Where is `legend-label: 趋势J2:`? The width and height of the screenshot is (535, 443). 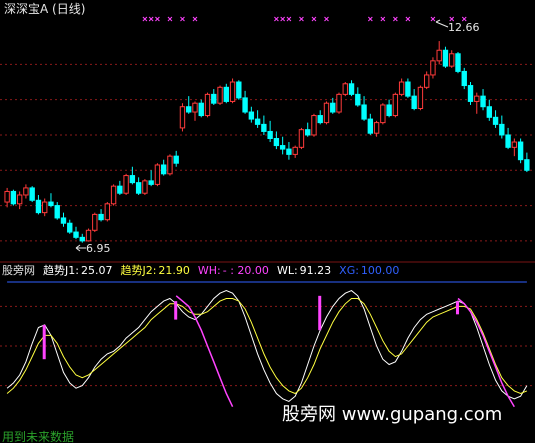
legend-label: 趋势J2: is located at coordinates (138, 270).